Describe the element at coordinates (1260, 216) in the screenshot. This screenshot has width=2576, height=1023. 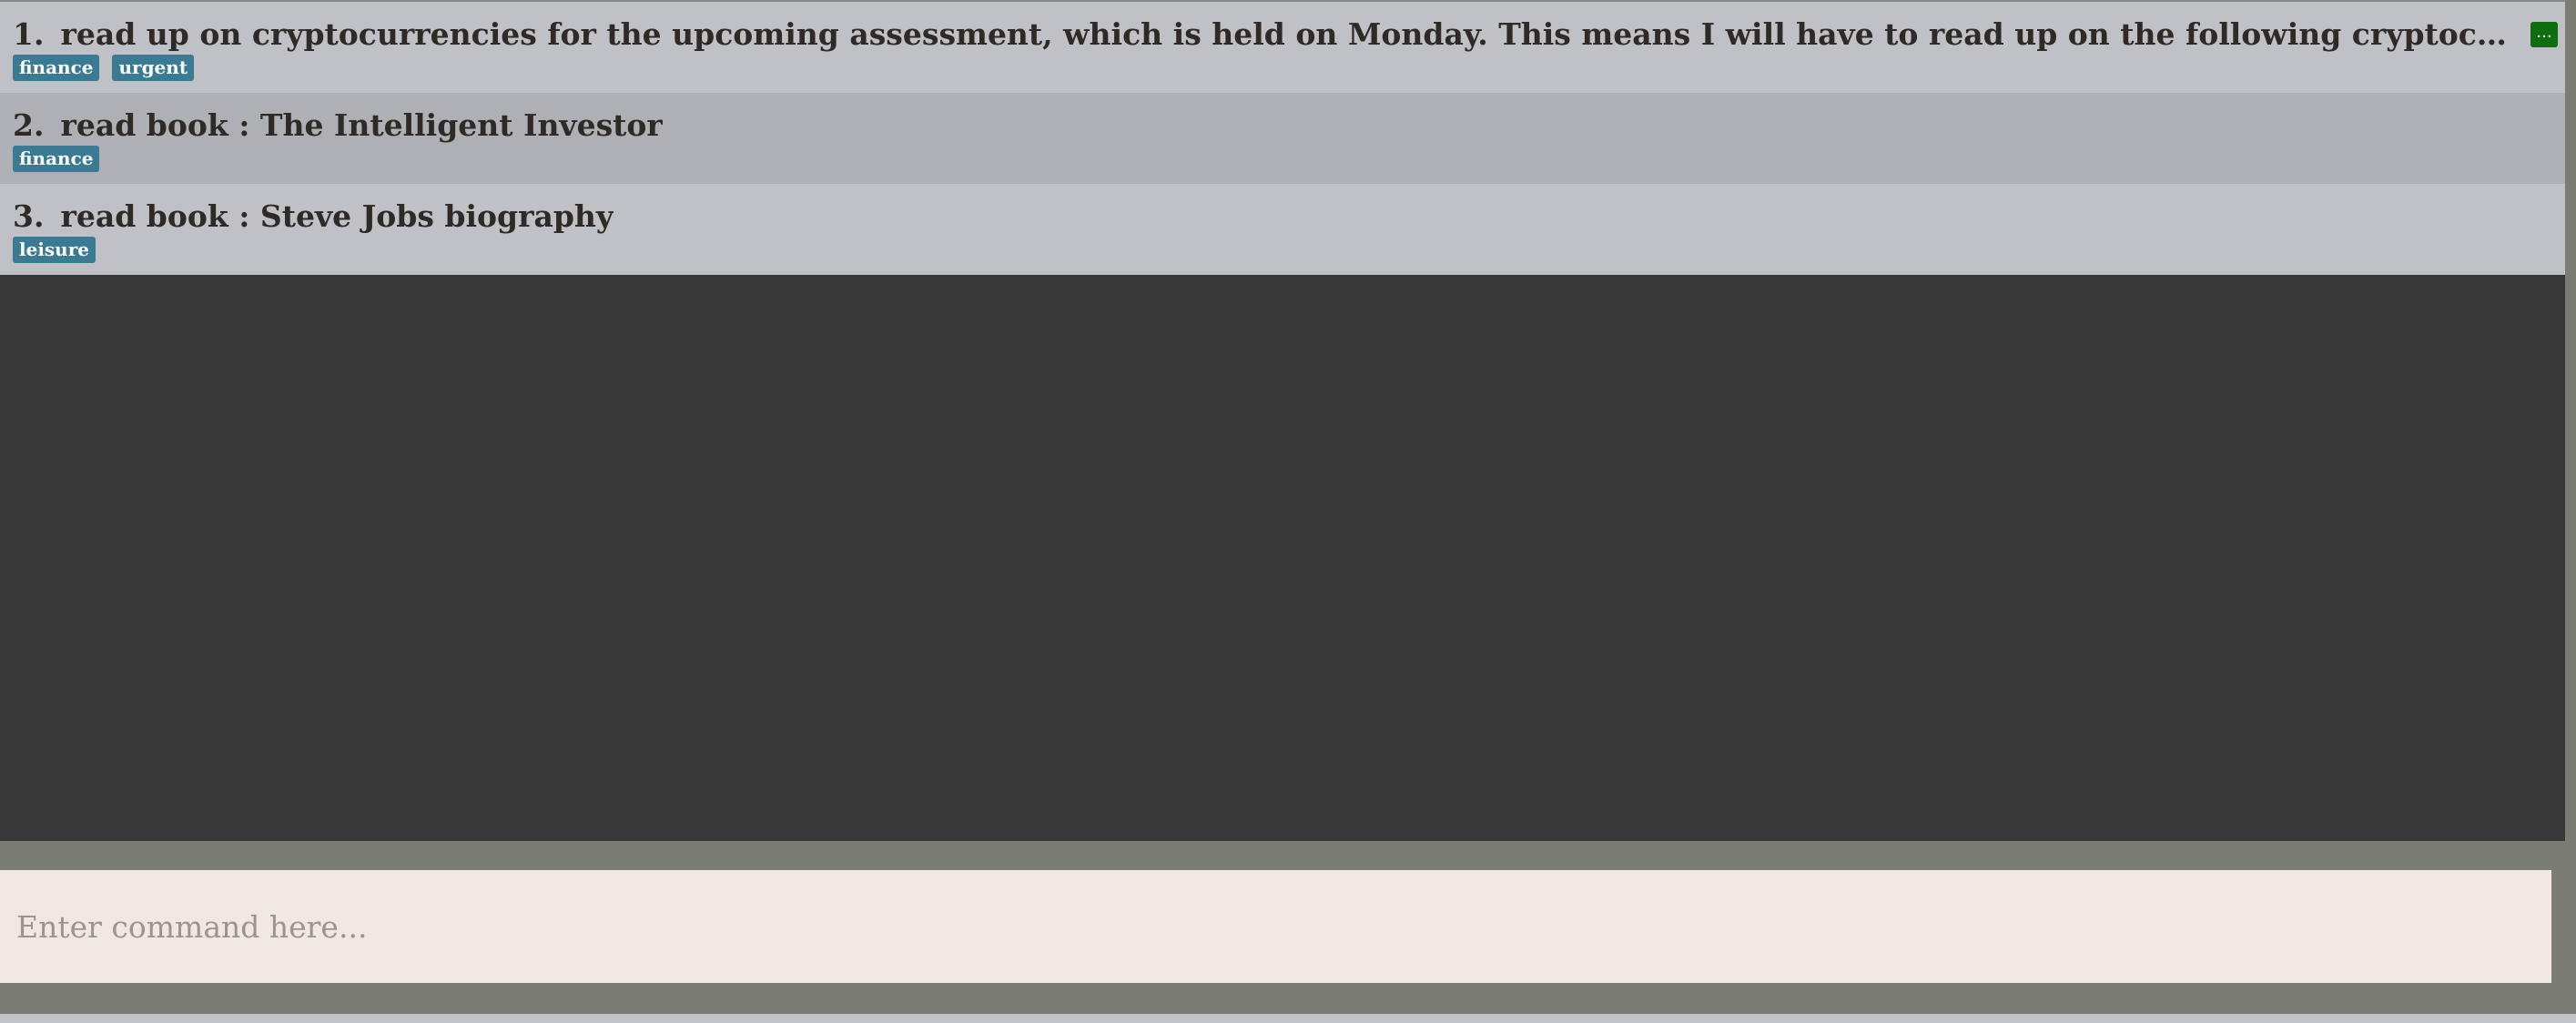
I see `task-title: 3. read book : Steve Jobs biography` at that location.